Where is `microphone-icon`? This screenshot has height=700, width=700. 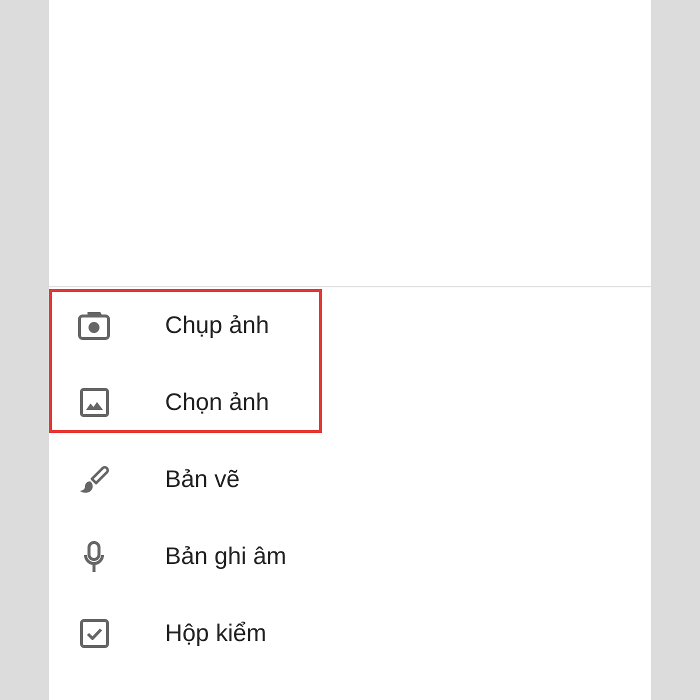
microphone-icon is located at coordinates (94, 556).